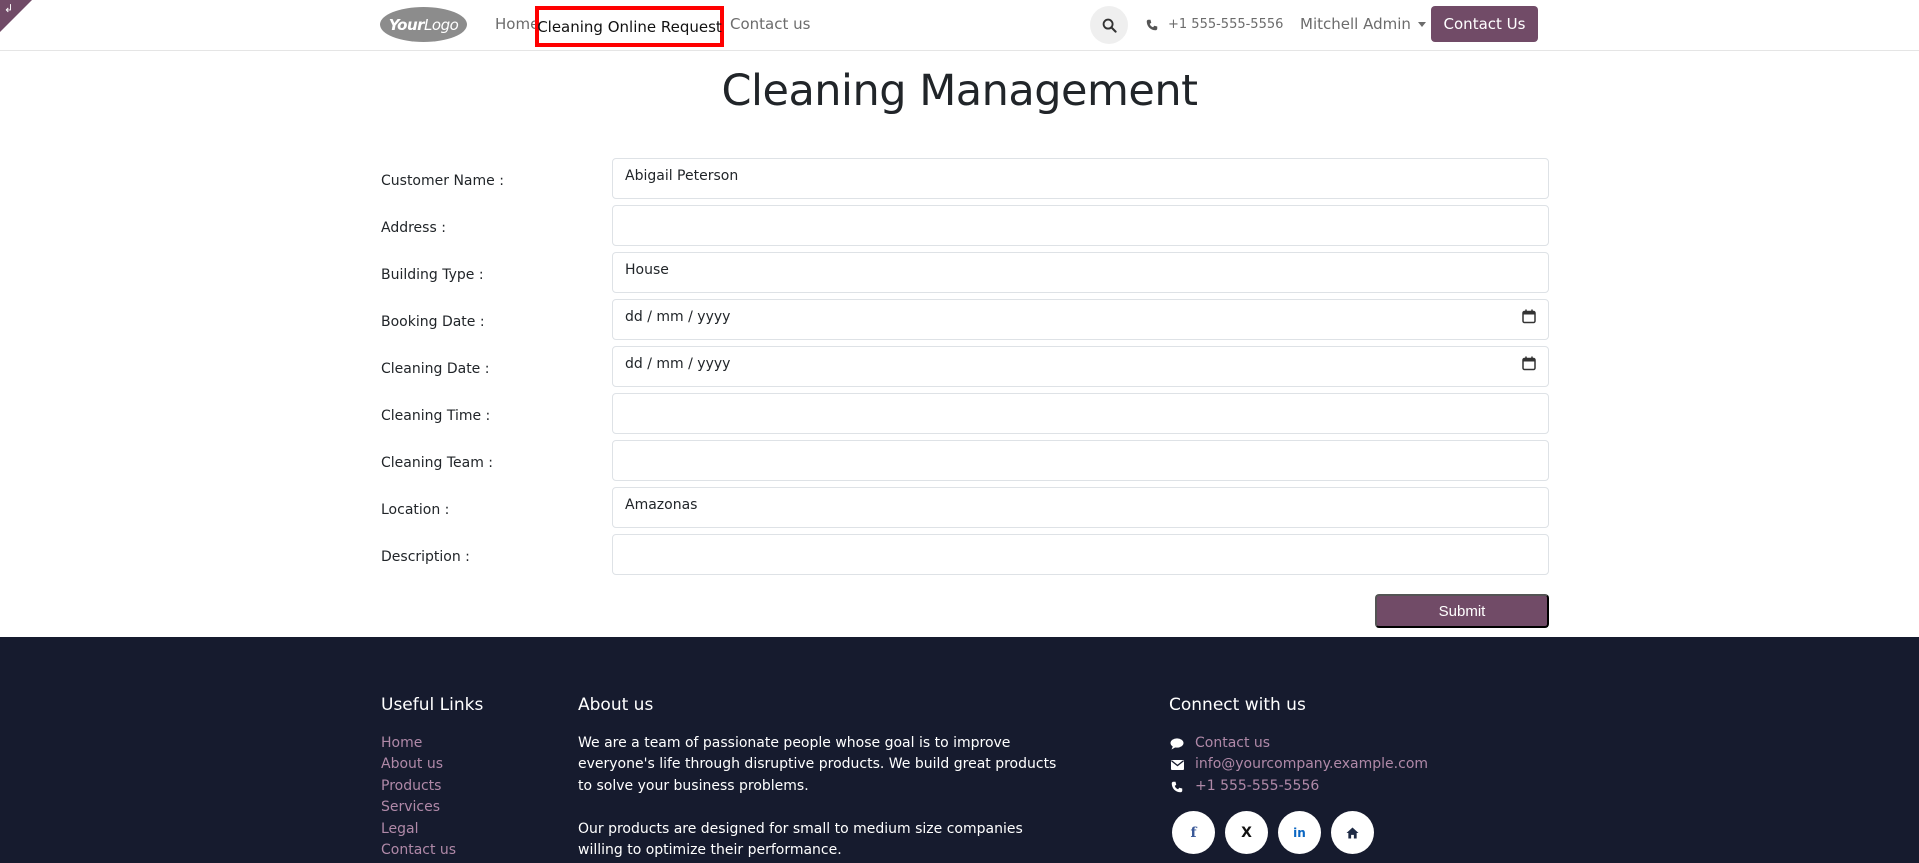 Image resolution: width=1919 pixels, height=863 pixels. What do you see at coordinates (1080, 460) in the screenshot?
I see `cleaning-team-input` at bounding box center [1080, 460].